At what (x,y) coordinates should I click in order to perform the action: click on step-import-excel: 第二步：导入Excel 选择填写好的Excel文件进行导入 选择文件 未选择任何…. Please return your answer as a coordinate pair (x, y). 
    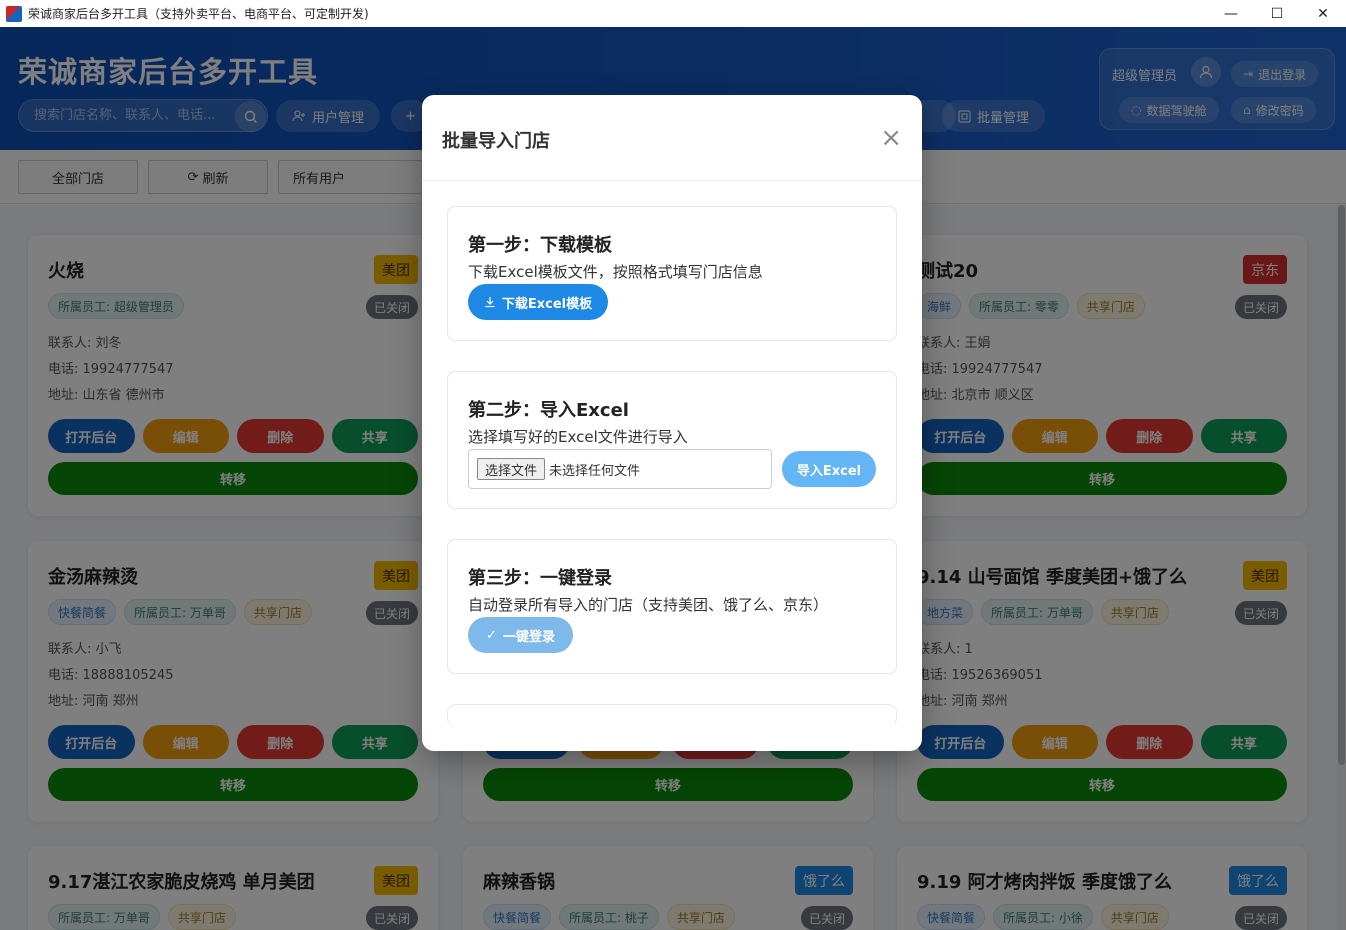
    Looking at the image, I should click on (672, 440).